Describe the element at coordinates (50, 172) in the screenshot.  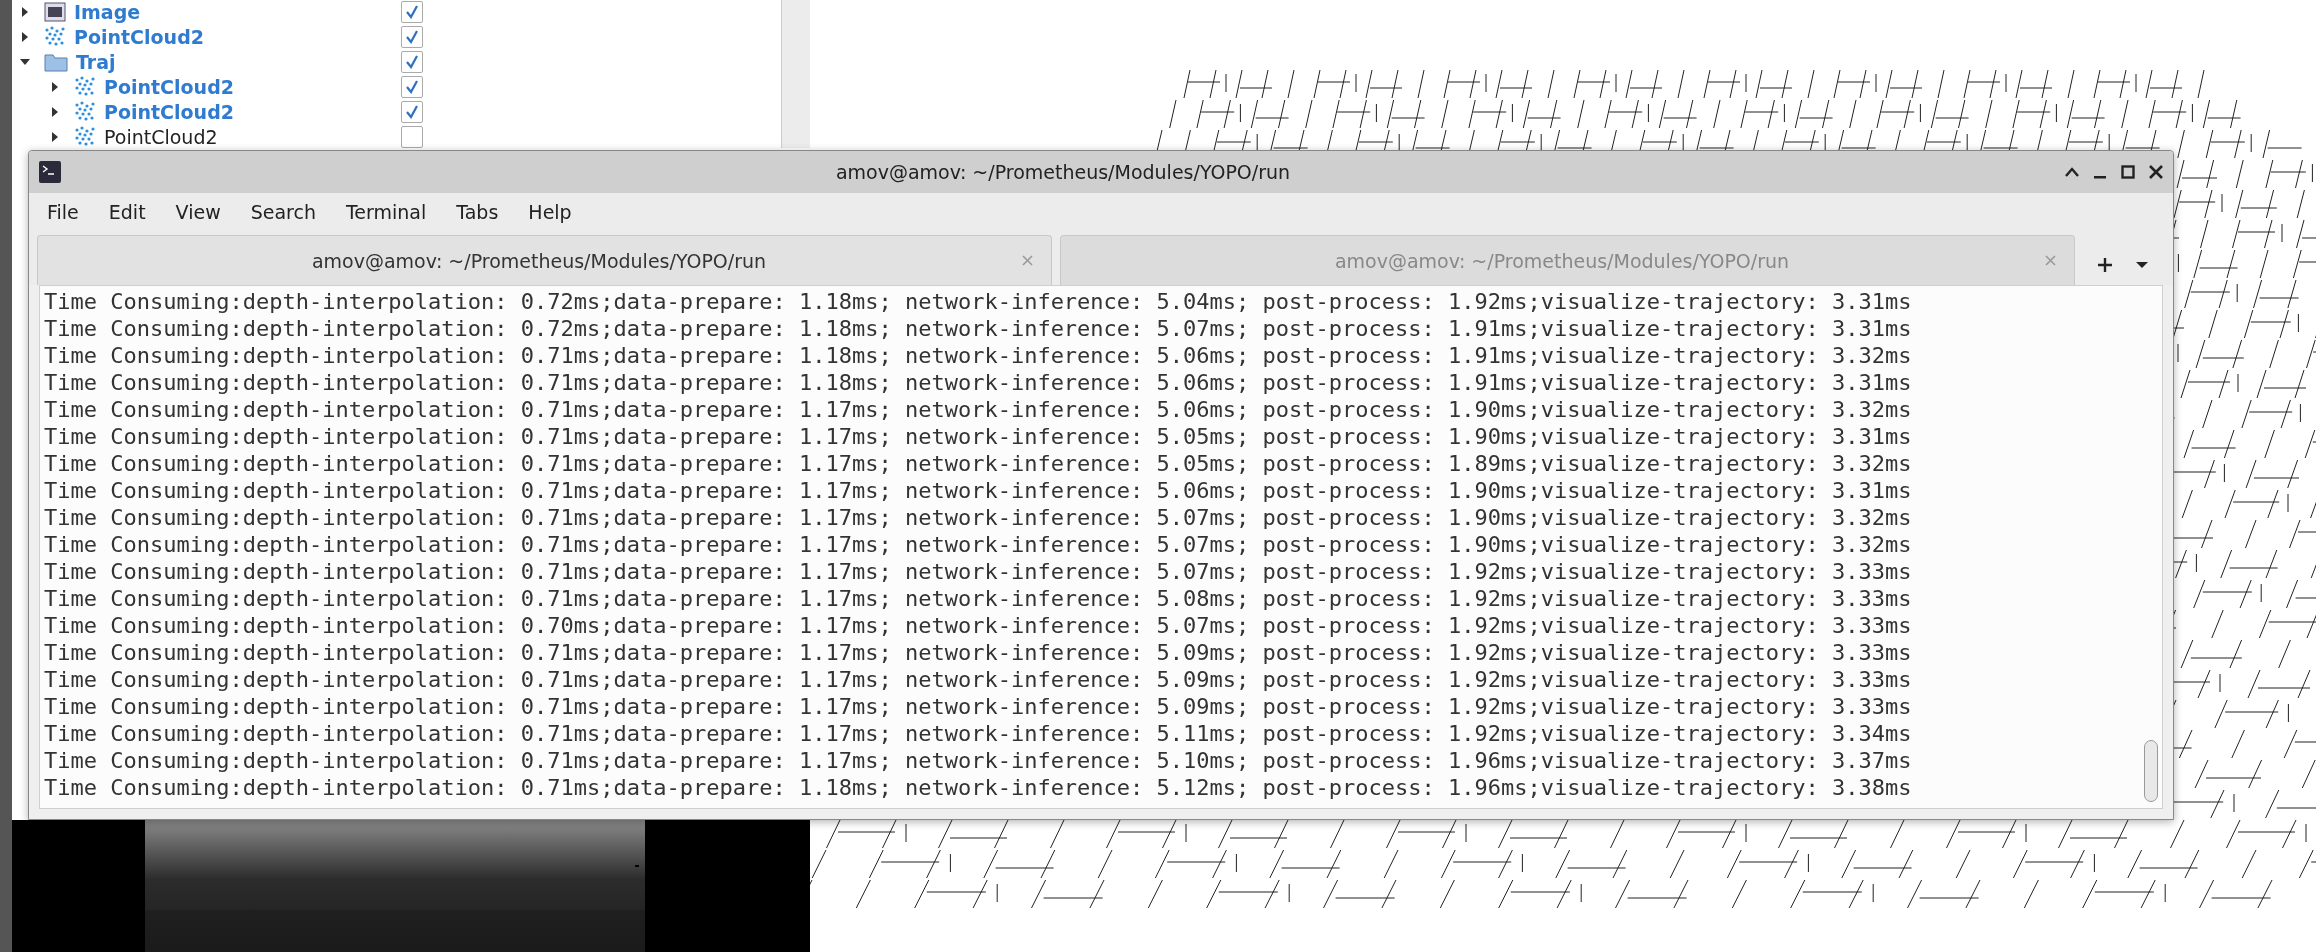
I see `terminal-icon` at that location.